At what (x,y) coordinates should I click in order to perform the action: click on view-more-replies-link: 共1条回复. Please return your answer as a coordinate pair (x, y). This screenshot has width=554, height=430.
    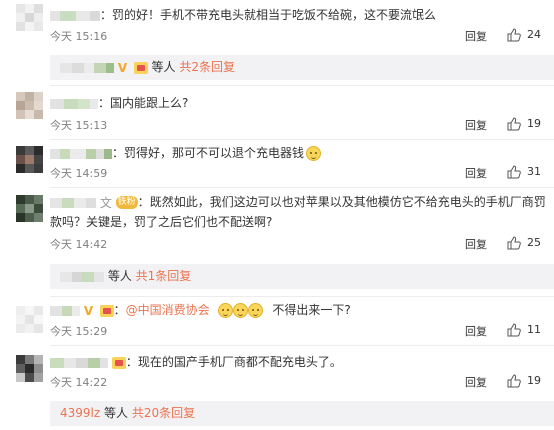
    Looking at the image, I should click on (164, 276).